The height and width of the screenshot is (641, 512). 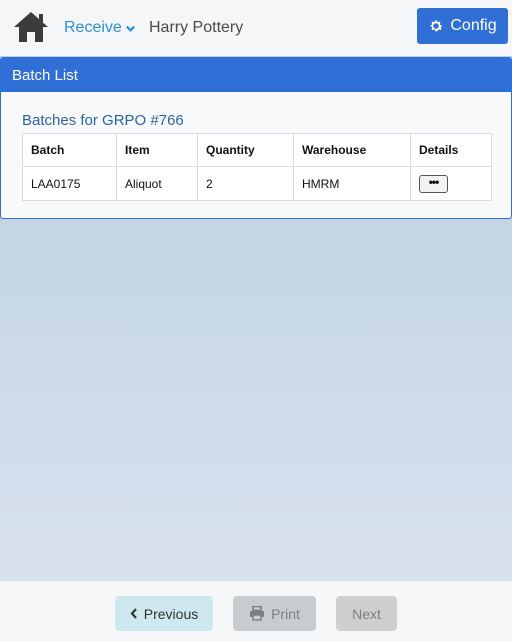 I want to click on cell-item: Aliquot, so click(x=157, y=183).